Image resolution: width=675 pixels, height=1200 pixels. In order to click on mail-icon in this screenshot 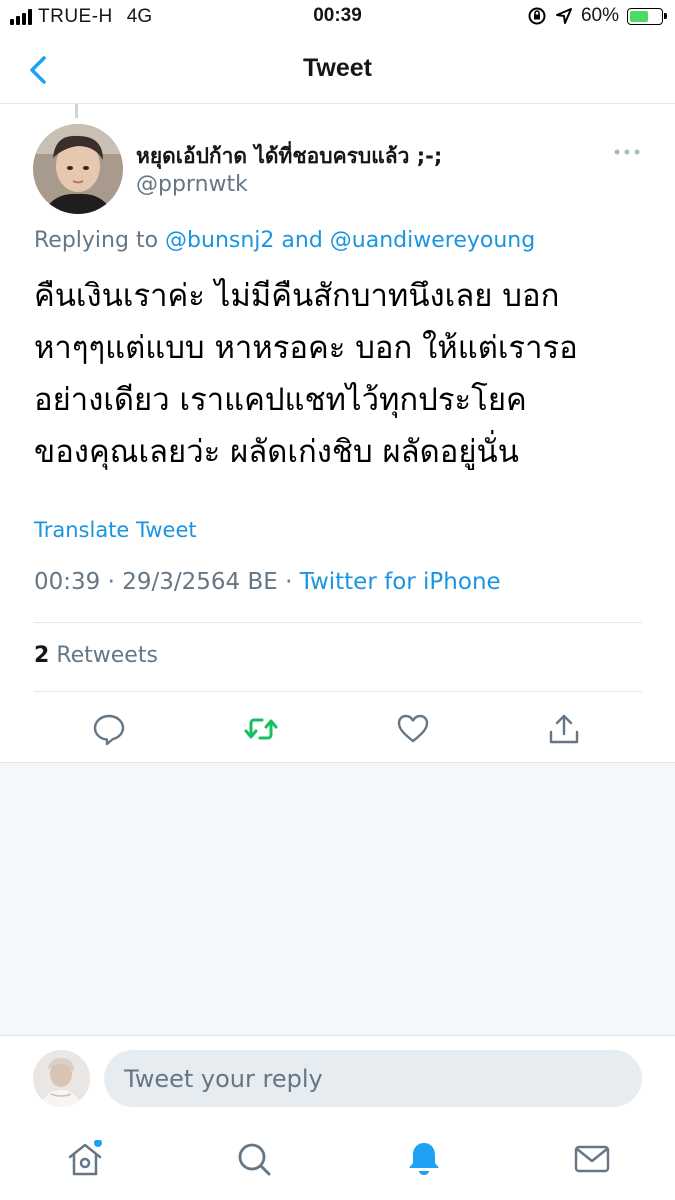, I will do `click(592, 1159)`.